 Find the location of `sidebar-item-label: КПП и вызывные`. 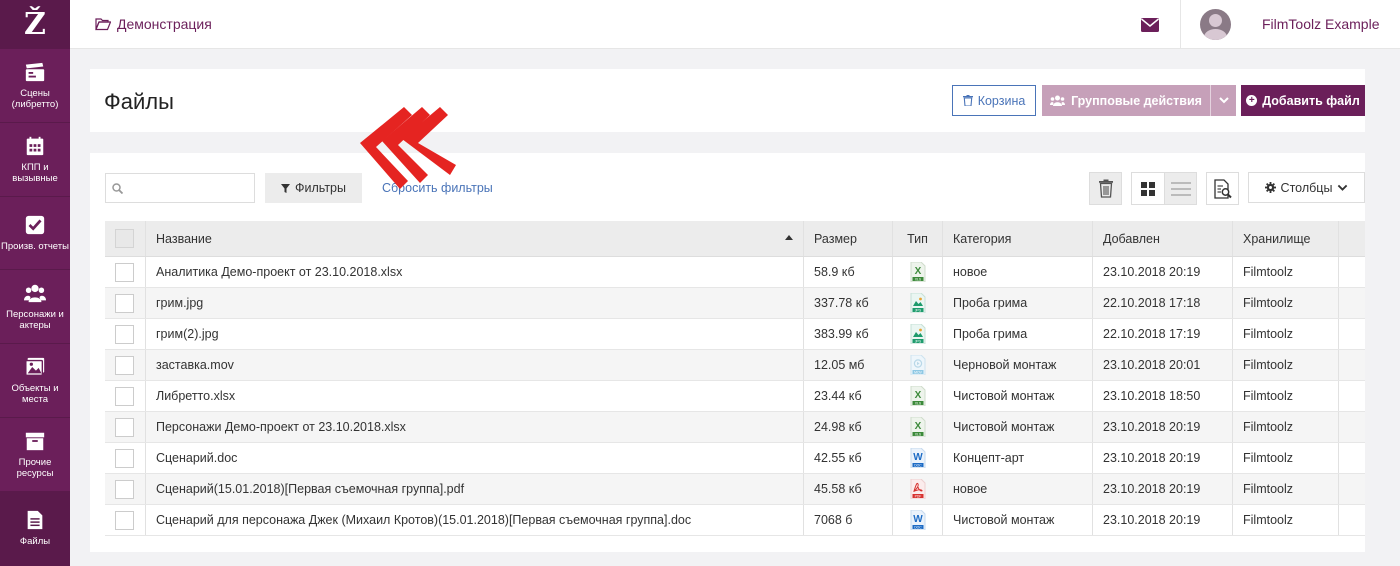

sidebar-item-label: КПП и вызывные is located at coordinates (35, 172).